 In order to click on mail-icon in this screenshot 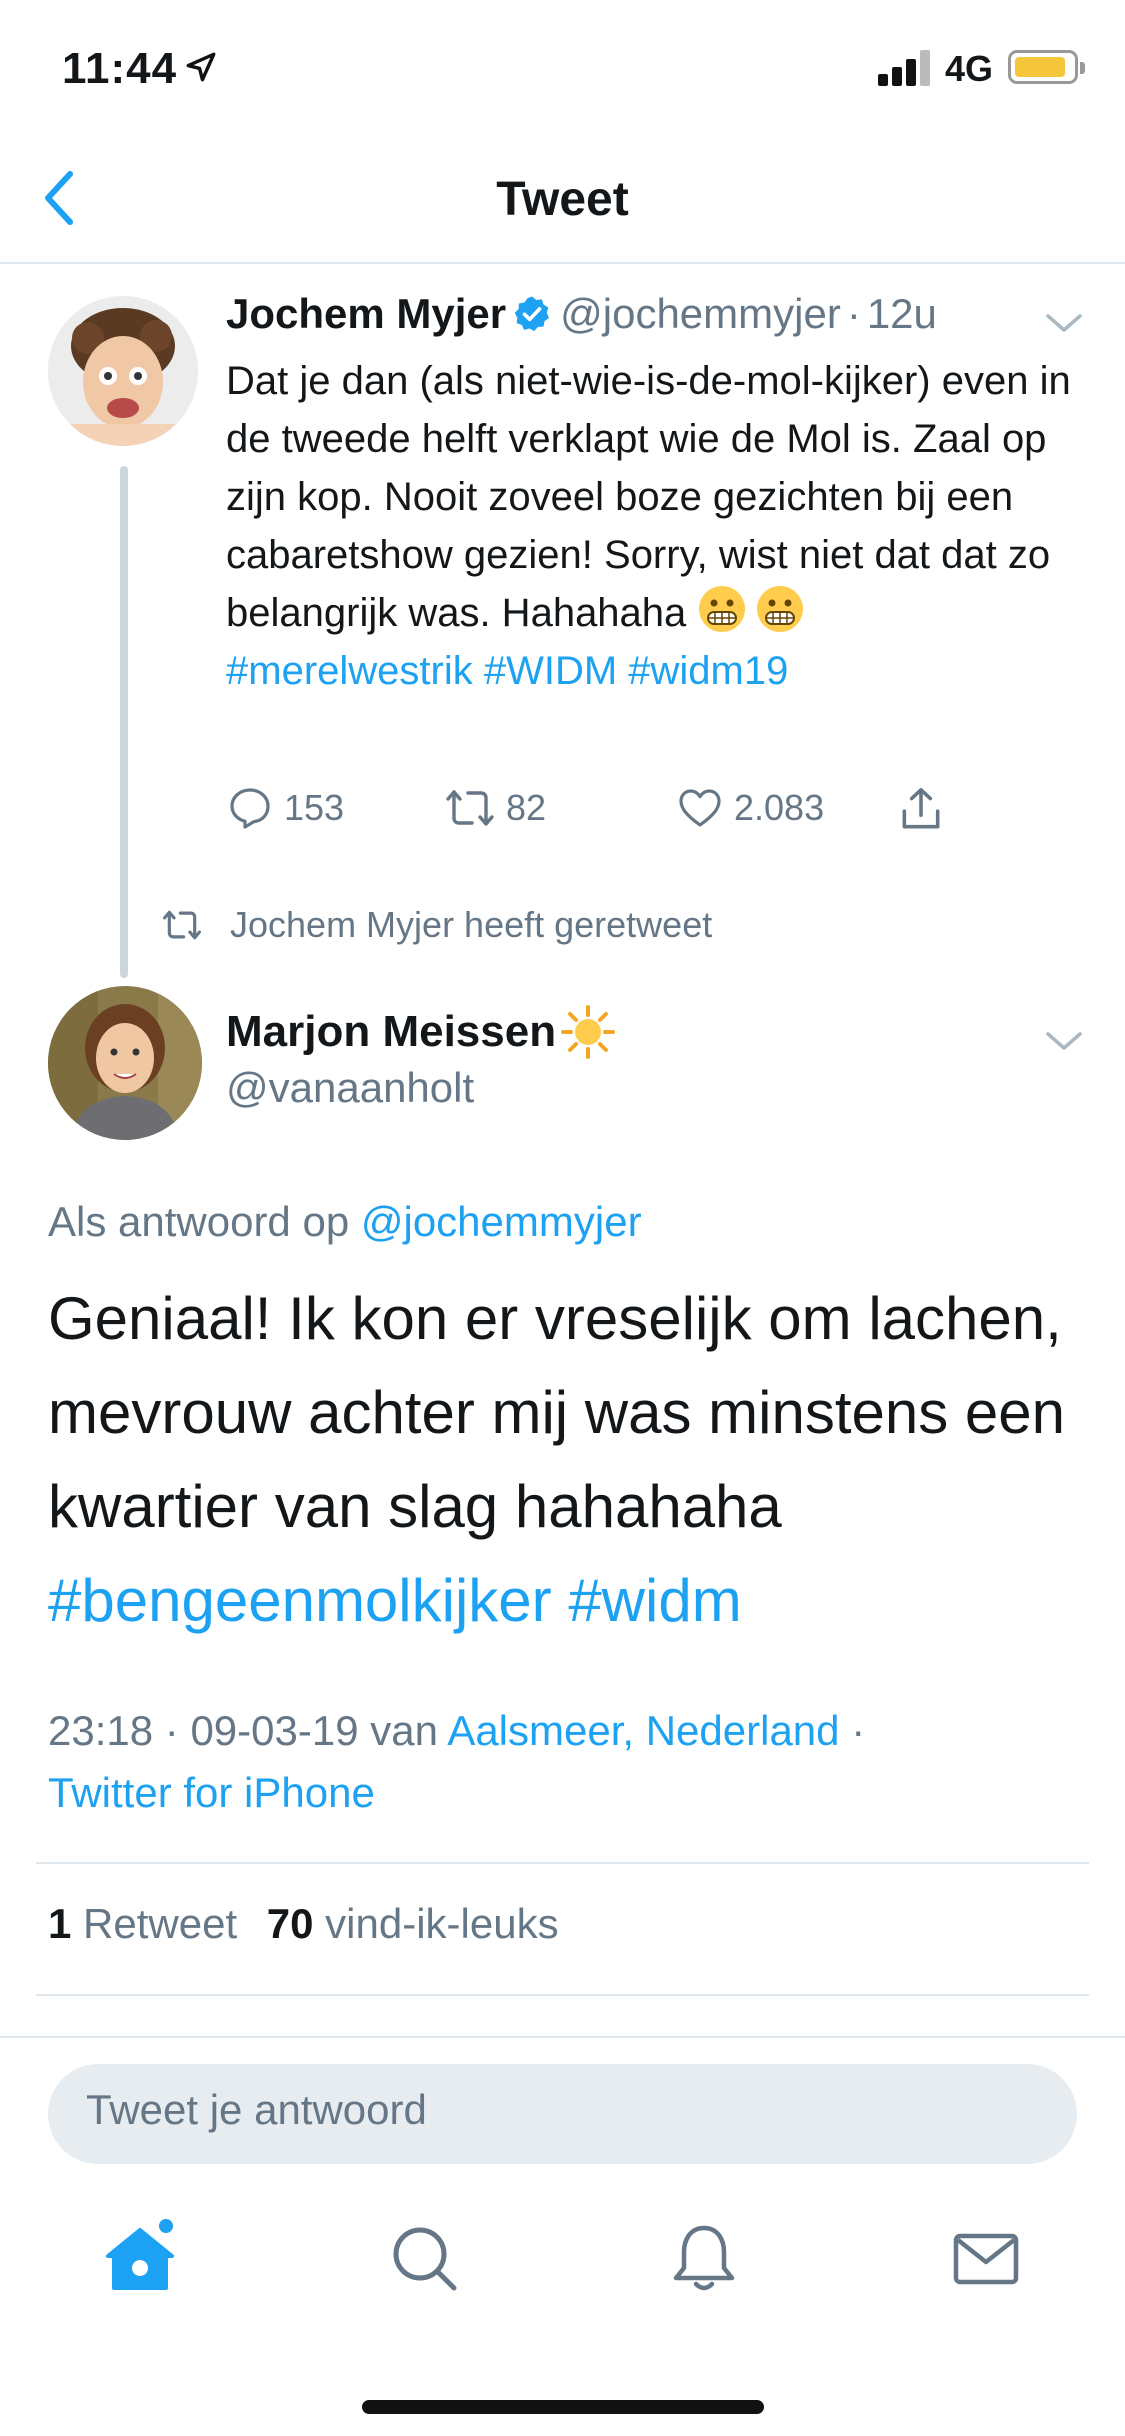, I will do `click(986, 2259)`.